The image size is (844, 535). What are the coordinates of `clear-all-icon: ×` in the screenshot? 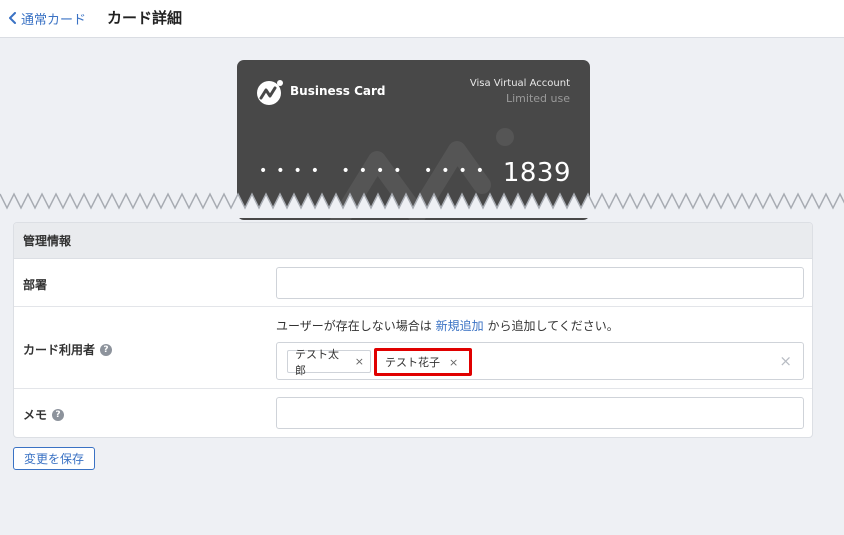 It's located at (785, 361).